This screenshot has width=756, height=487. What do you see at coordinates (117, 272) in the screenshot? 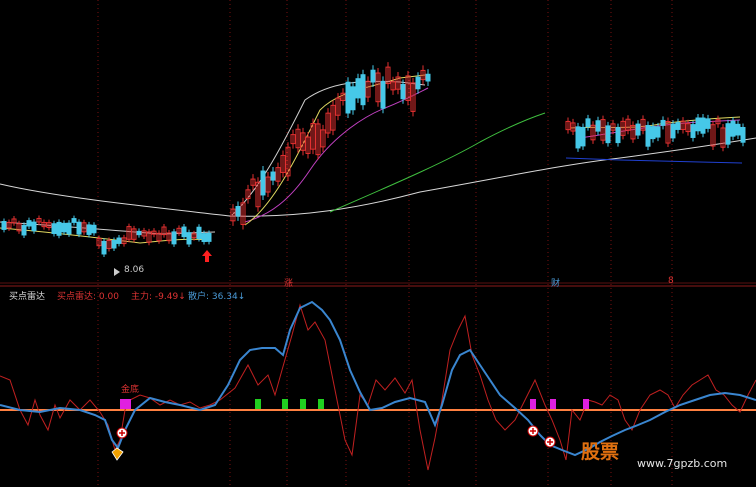
I see `low-pointer-icon` at bounding box center [117, 272].